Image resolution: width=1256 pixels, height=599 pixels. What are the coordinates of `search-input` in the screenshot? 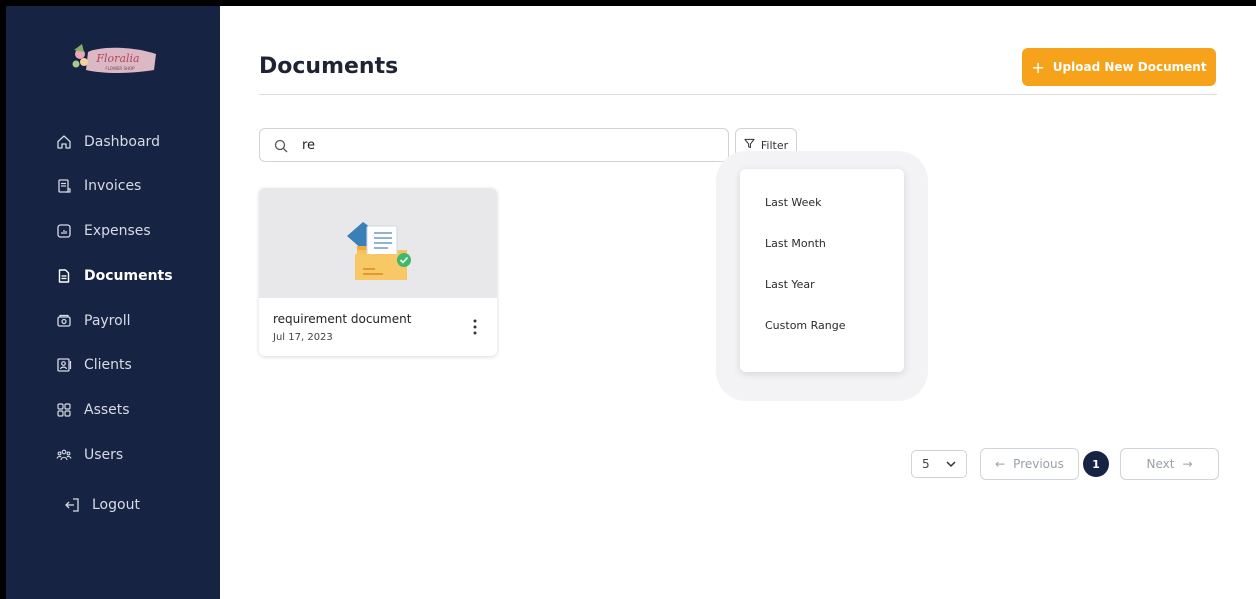 It's located at (502, 145).